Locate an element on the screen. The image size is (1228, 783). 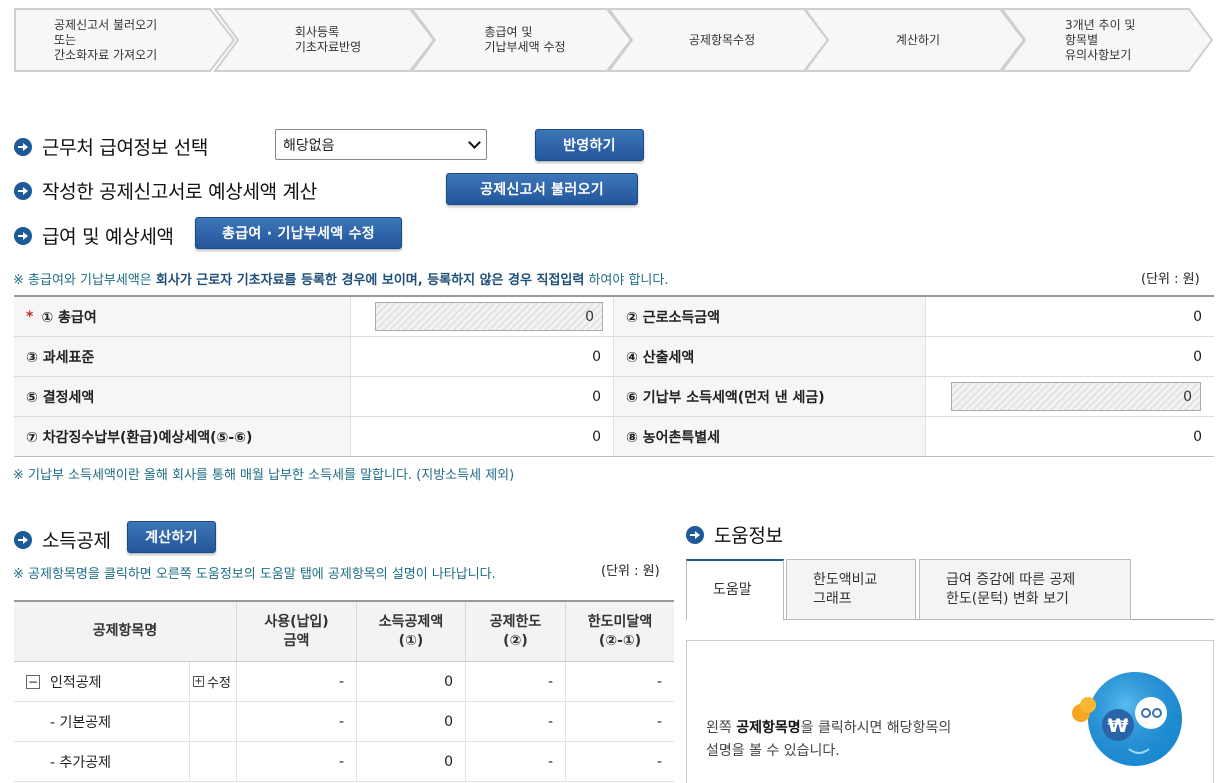
step-6: 3개년 추이 및 항목별 유의사항보기 is located at coordinates (1107, 40).